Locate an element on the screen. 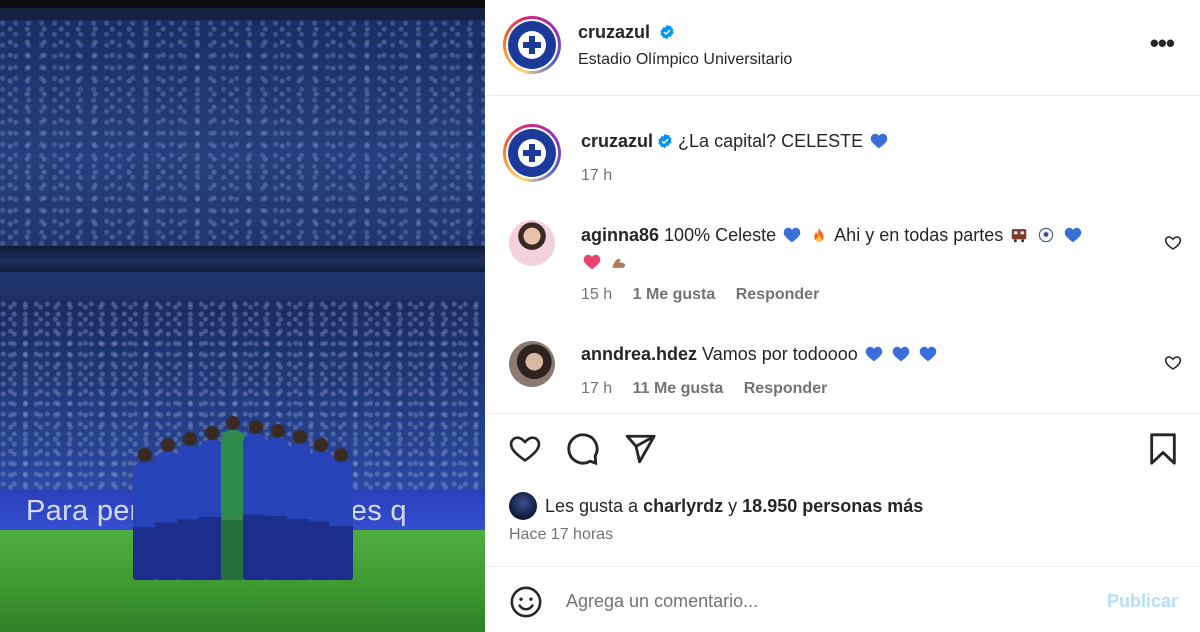  account-username-row: cruzazul is located at coordinates (626, 32).